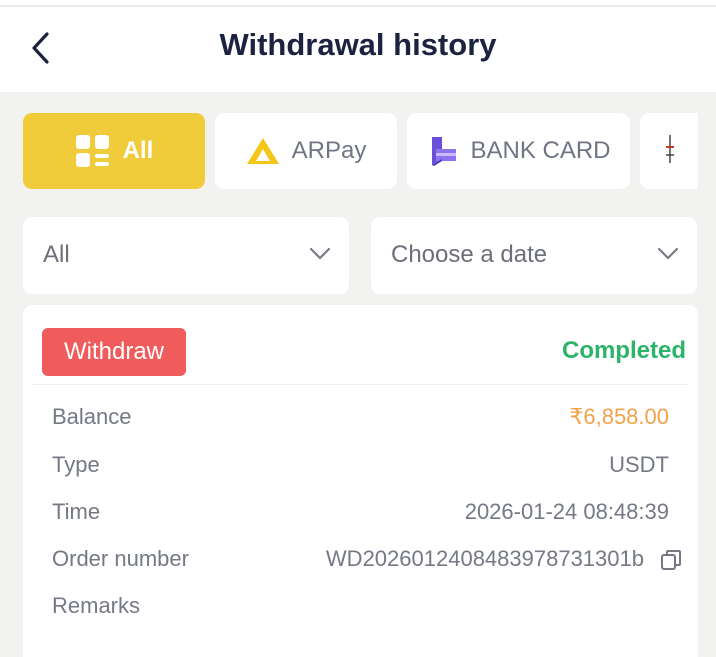 This screenshot has width=716, height=657. I want to click on order-number-row: Order number WD2026012408483978731301b, so click(366, 561).